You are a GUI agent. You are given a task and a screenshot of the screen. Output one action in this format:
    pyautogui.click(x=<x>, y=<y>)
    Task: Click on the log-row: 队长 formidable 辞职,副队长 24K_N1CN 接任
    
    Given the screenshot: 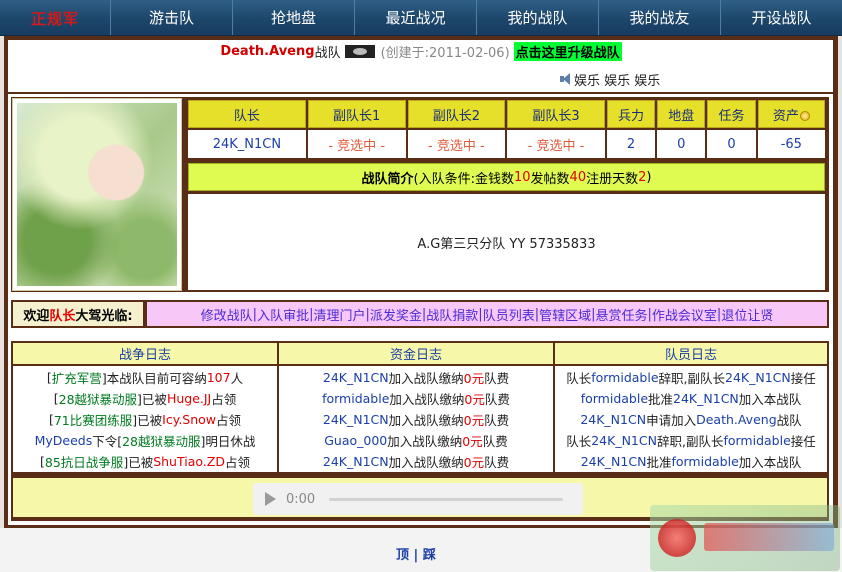 What is the action you would take?
    pyautogui.click(x=691, y=377)
    